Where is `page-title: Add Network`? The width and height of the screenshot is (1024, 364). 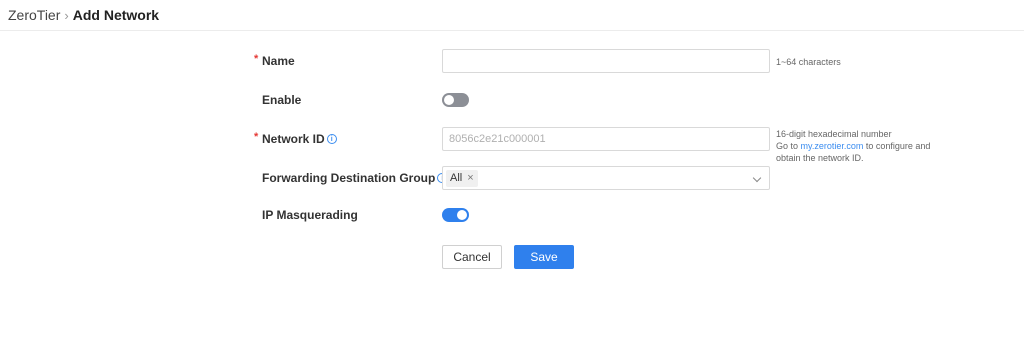
page-title: Add Network is located at coordinates (116, 15).